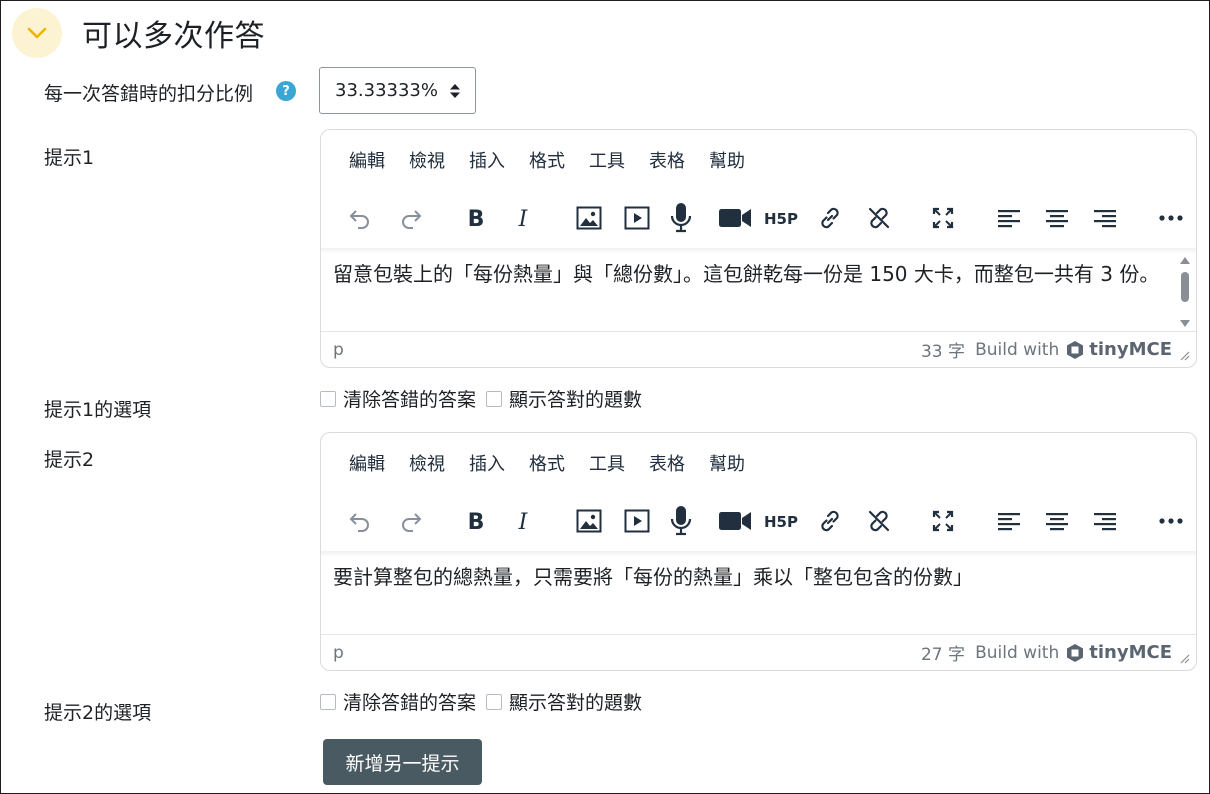 Image resolution: width=1210 pixels, height=794 pixels. I want to click on select-arrows-icon, so click(455, 91).